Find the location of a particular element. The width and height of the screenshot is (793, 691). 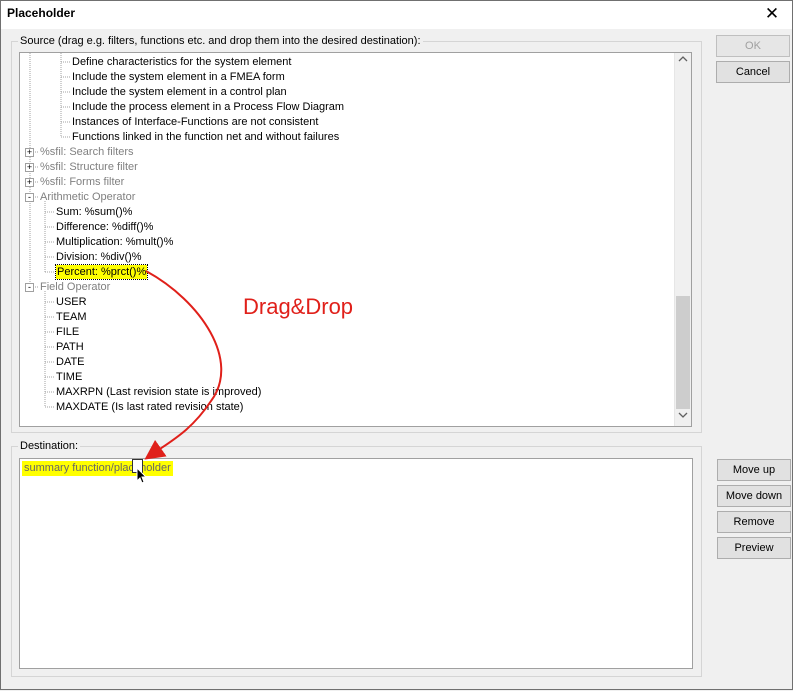

move-up-button: Move up is located at coordinates (754, 470).